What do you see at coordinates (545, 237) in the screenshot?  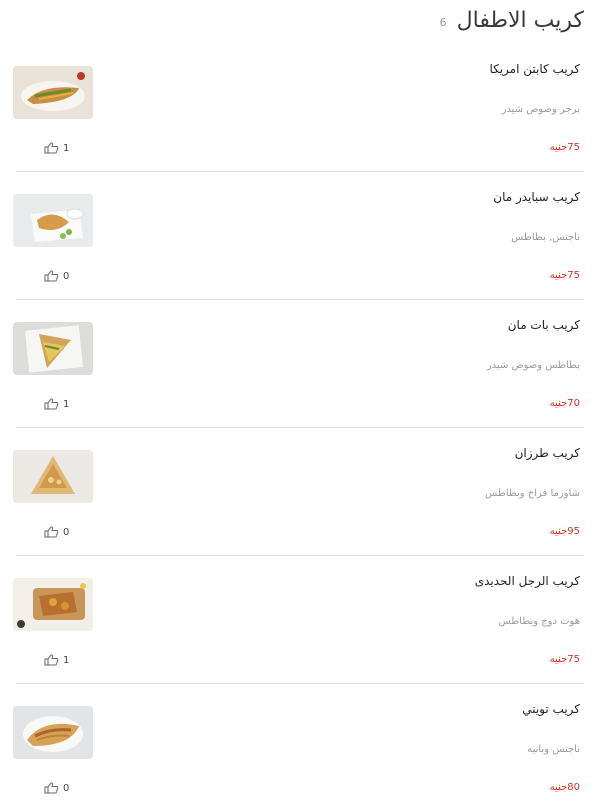 I see `item-description: ناجتس, بطاطس` at bounding box center [545, 237].